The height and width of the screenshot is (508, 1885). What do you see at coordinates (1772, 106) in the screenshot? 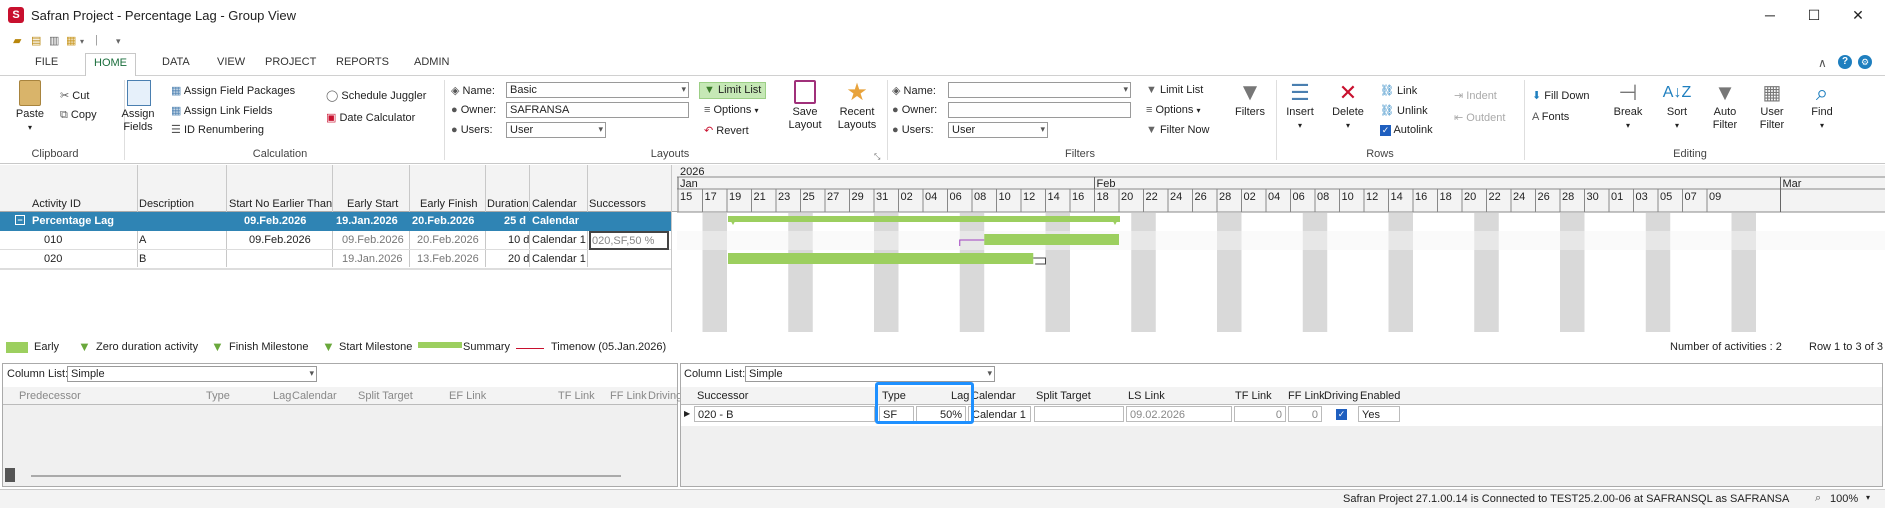
I see `user-filter-button: ▦ User Filter` at bounding box center [1772, 106].